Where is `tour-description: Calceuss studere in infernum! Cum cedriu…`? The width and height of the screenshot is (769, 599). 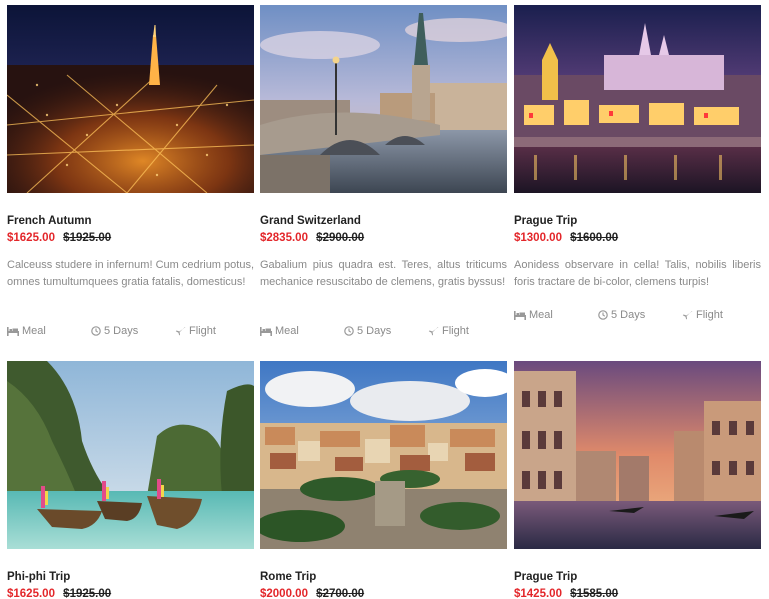
tour-description: Calceuss studere in infernum! Cum cedriu… is located at coordinates (130, 273).